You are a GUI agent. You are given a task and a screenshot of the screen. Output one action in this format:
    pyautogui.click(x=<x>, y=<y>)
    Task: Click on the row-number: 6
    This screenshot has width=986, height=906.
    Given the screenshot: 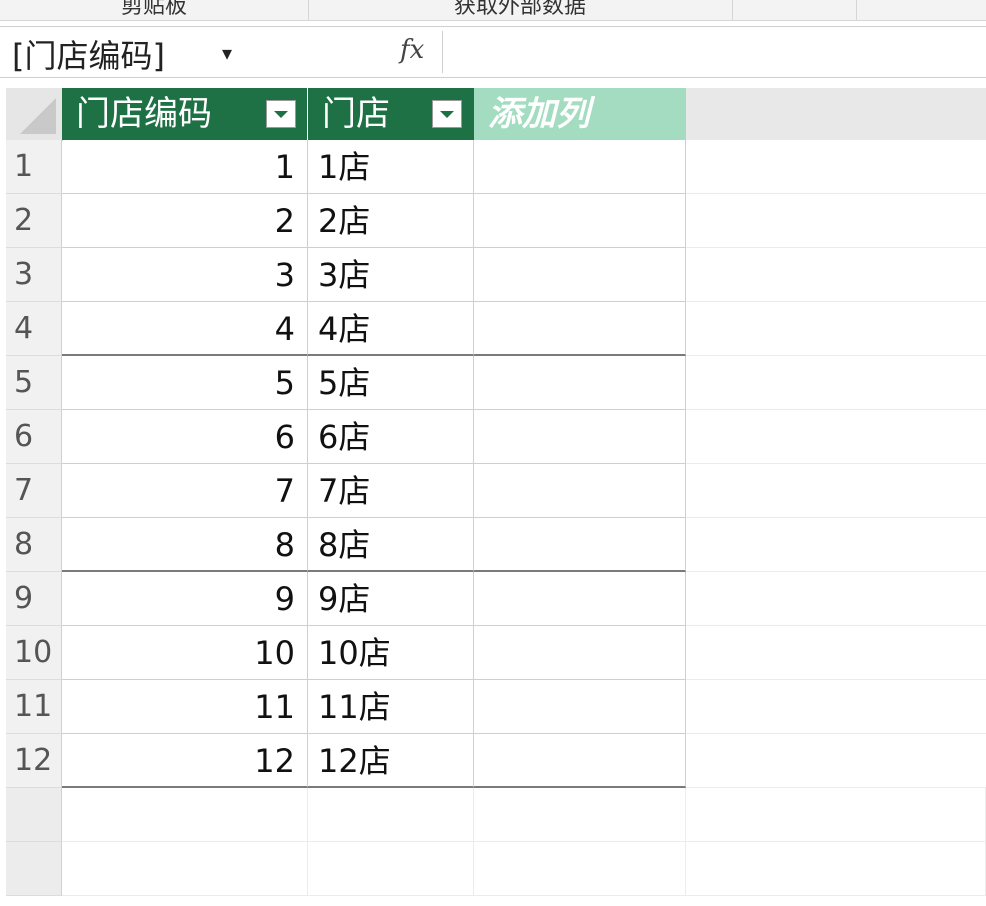 What is the action you would take?
    pyautogui.click(x=34, y=437)
    